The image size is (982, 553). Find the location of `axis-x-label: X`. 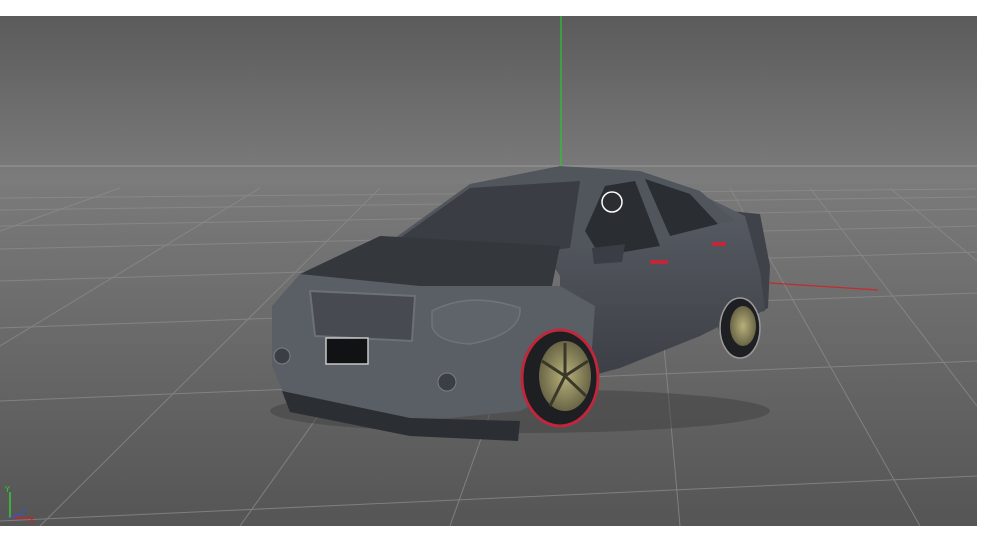

axis-x-label: X is located at coordinates (32, 520).